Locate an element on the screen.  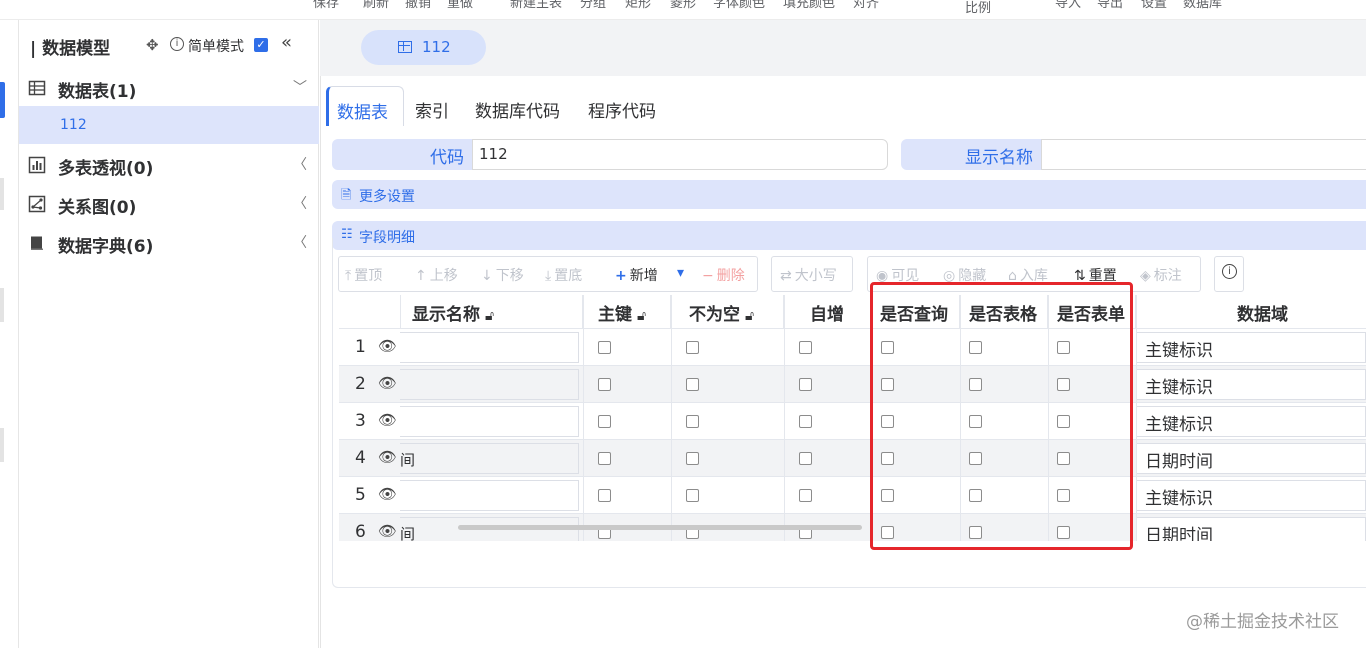
toolbar-settings: 设置 is located at coordinates (1154, 5).